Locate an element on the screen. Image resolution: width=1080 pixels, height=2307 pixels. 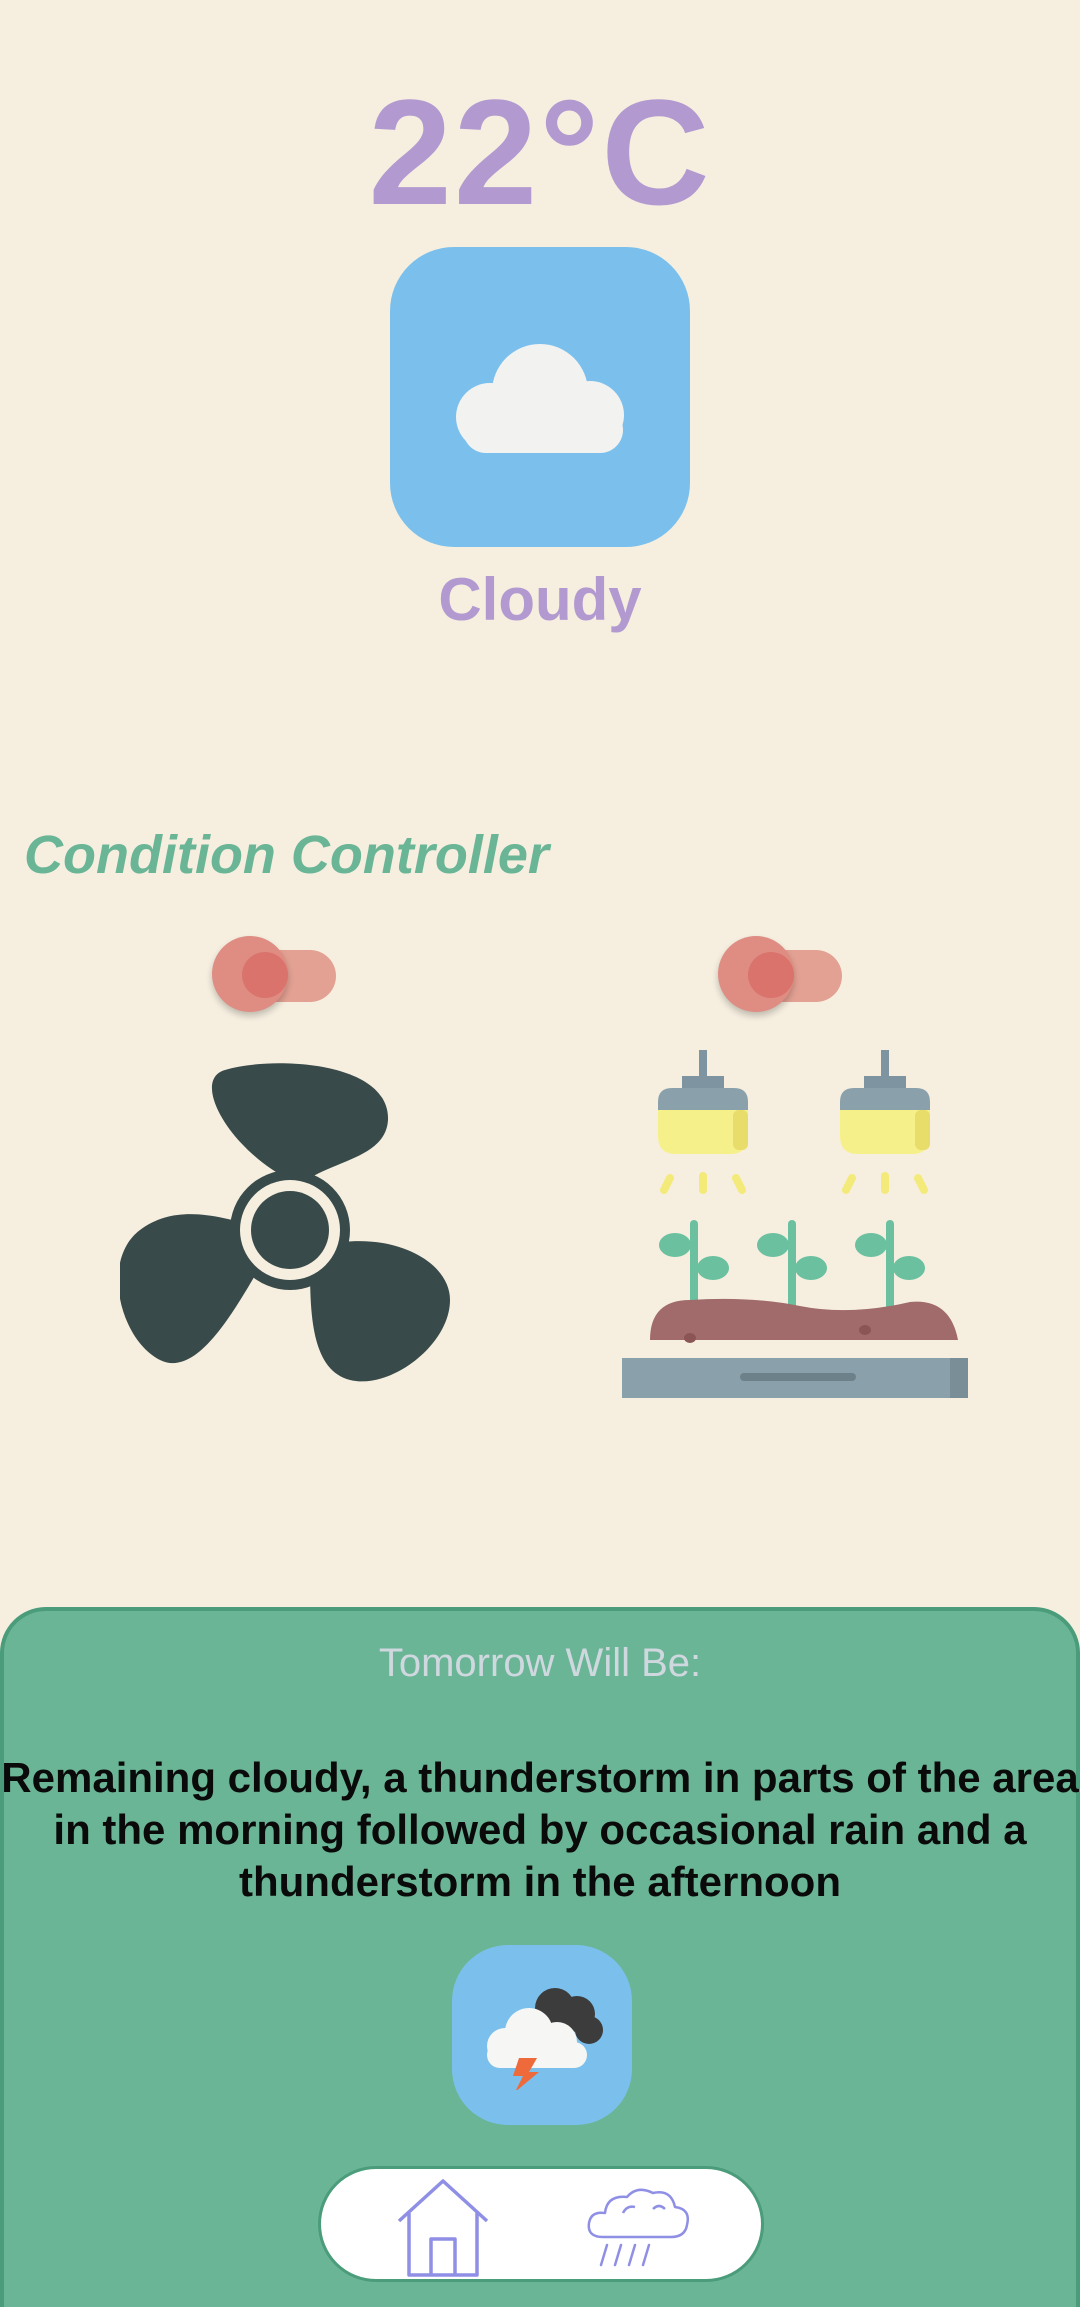
lights-toggle is located at coordinates (783, 970).